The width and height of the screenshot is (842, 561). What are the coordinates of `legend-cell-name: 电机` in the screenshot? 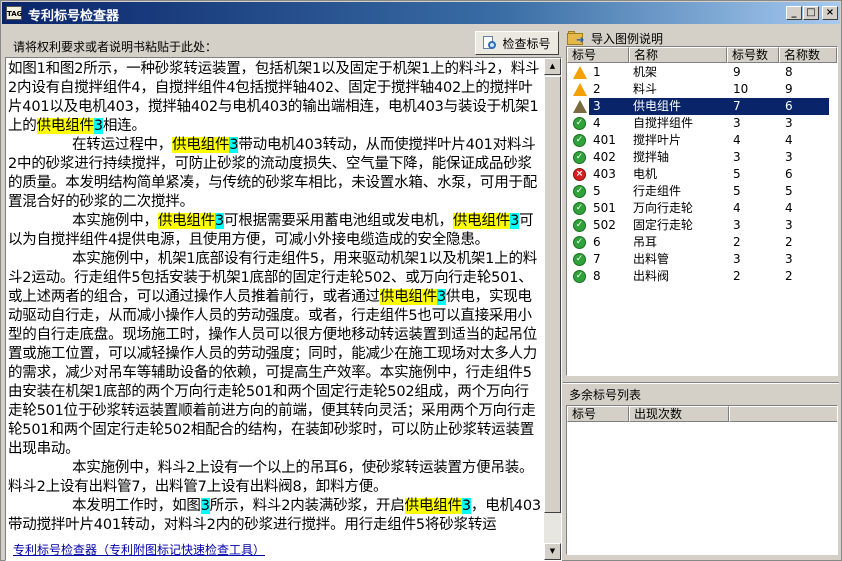 It's located at (645, 174).